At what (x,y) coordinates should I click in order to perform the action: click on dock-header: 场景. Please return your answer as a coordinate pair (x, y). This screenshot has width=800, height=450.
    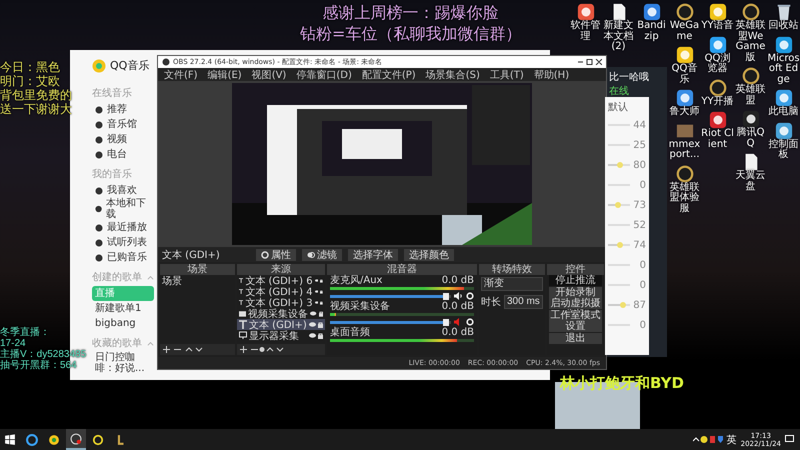
    Looking at the image, I should click on (197, 269).